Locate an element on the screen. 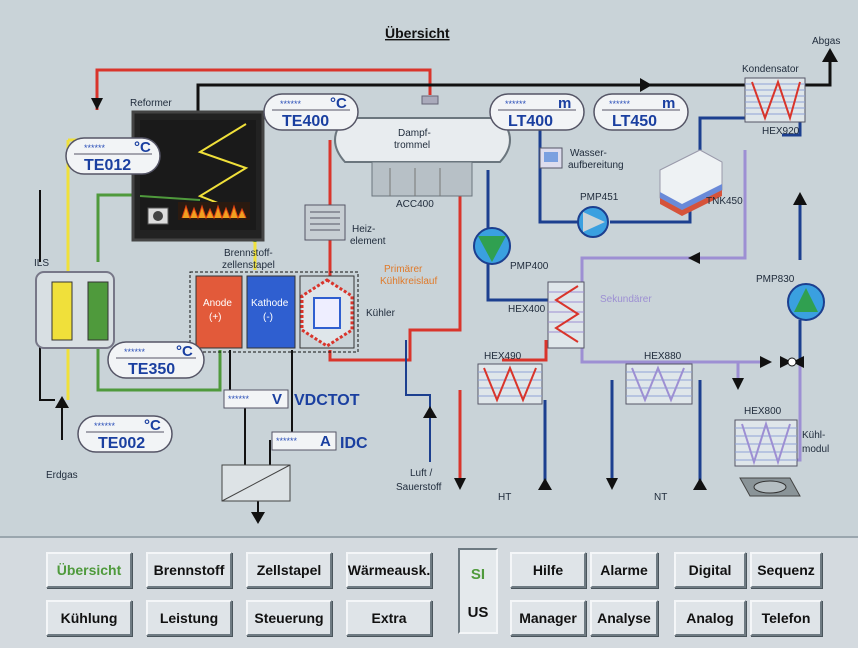  gauge-lt450-stars: ****** is located at coordinates (620, 104).